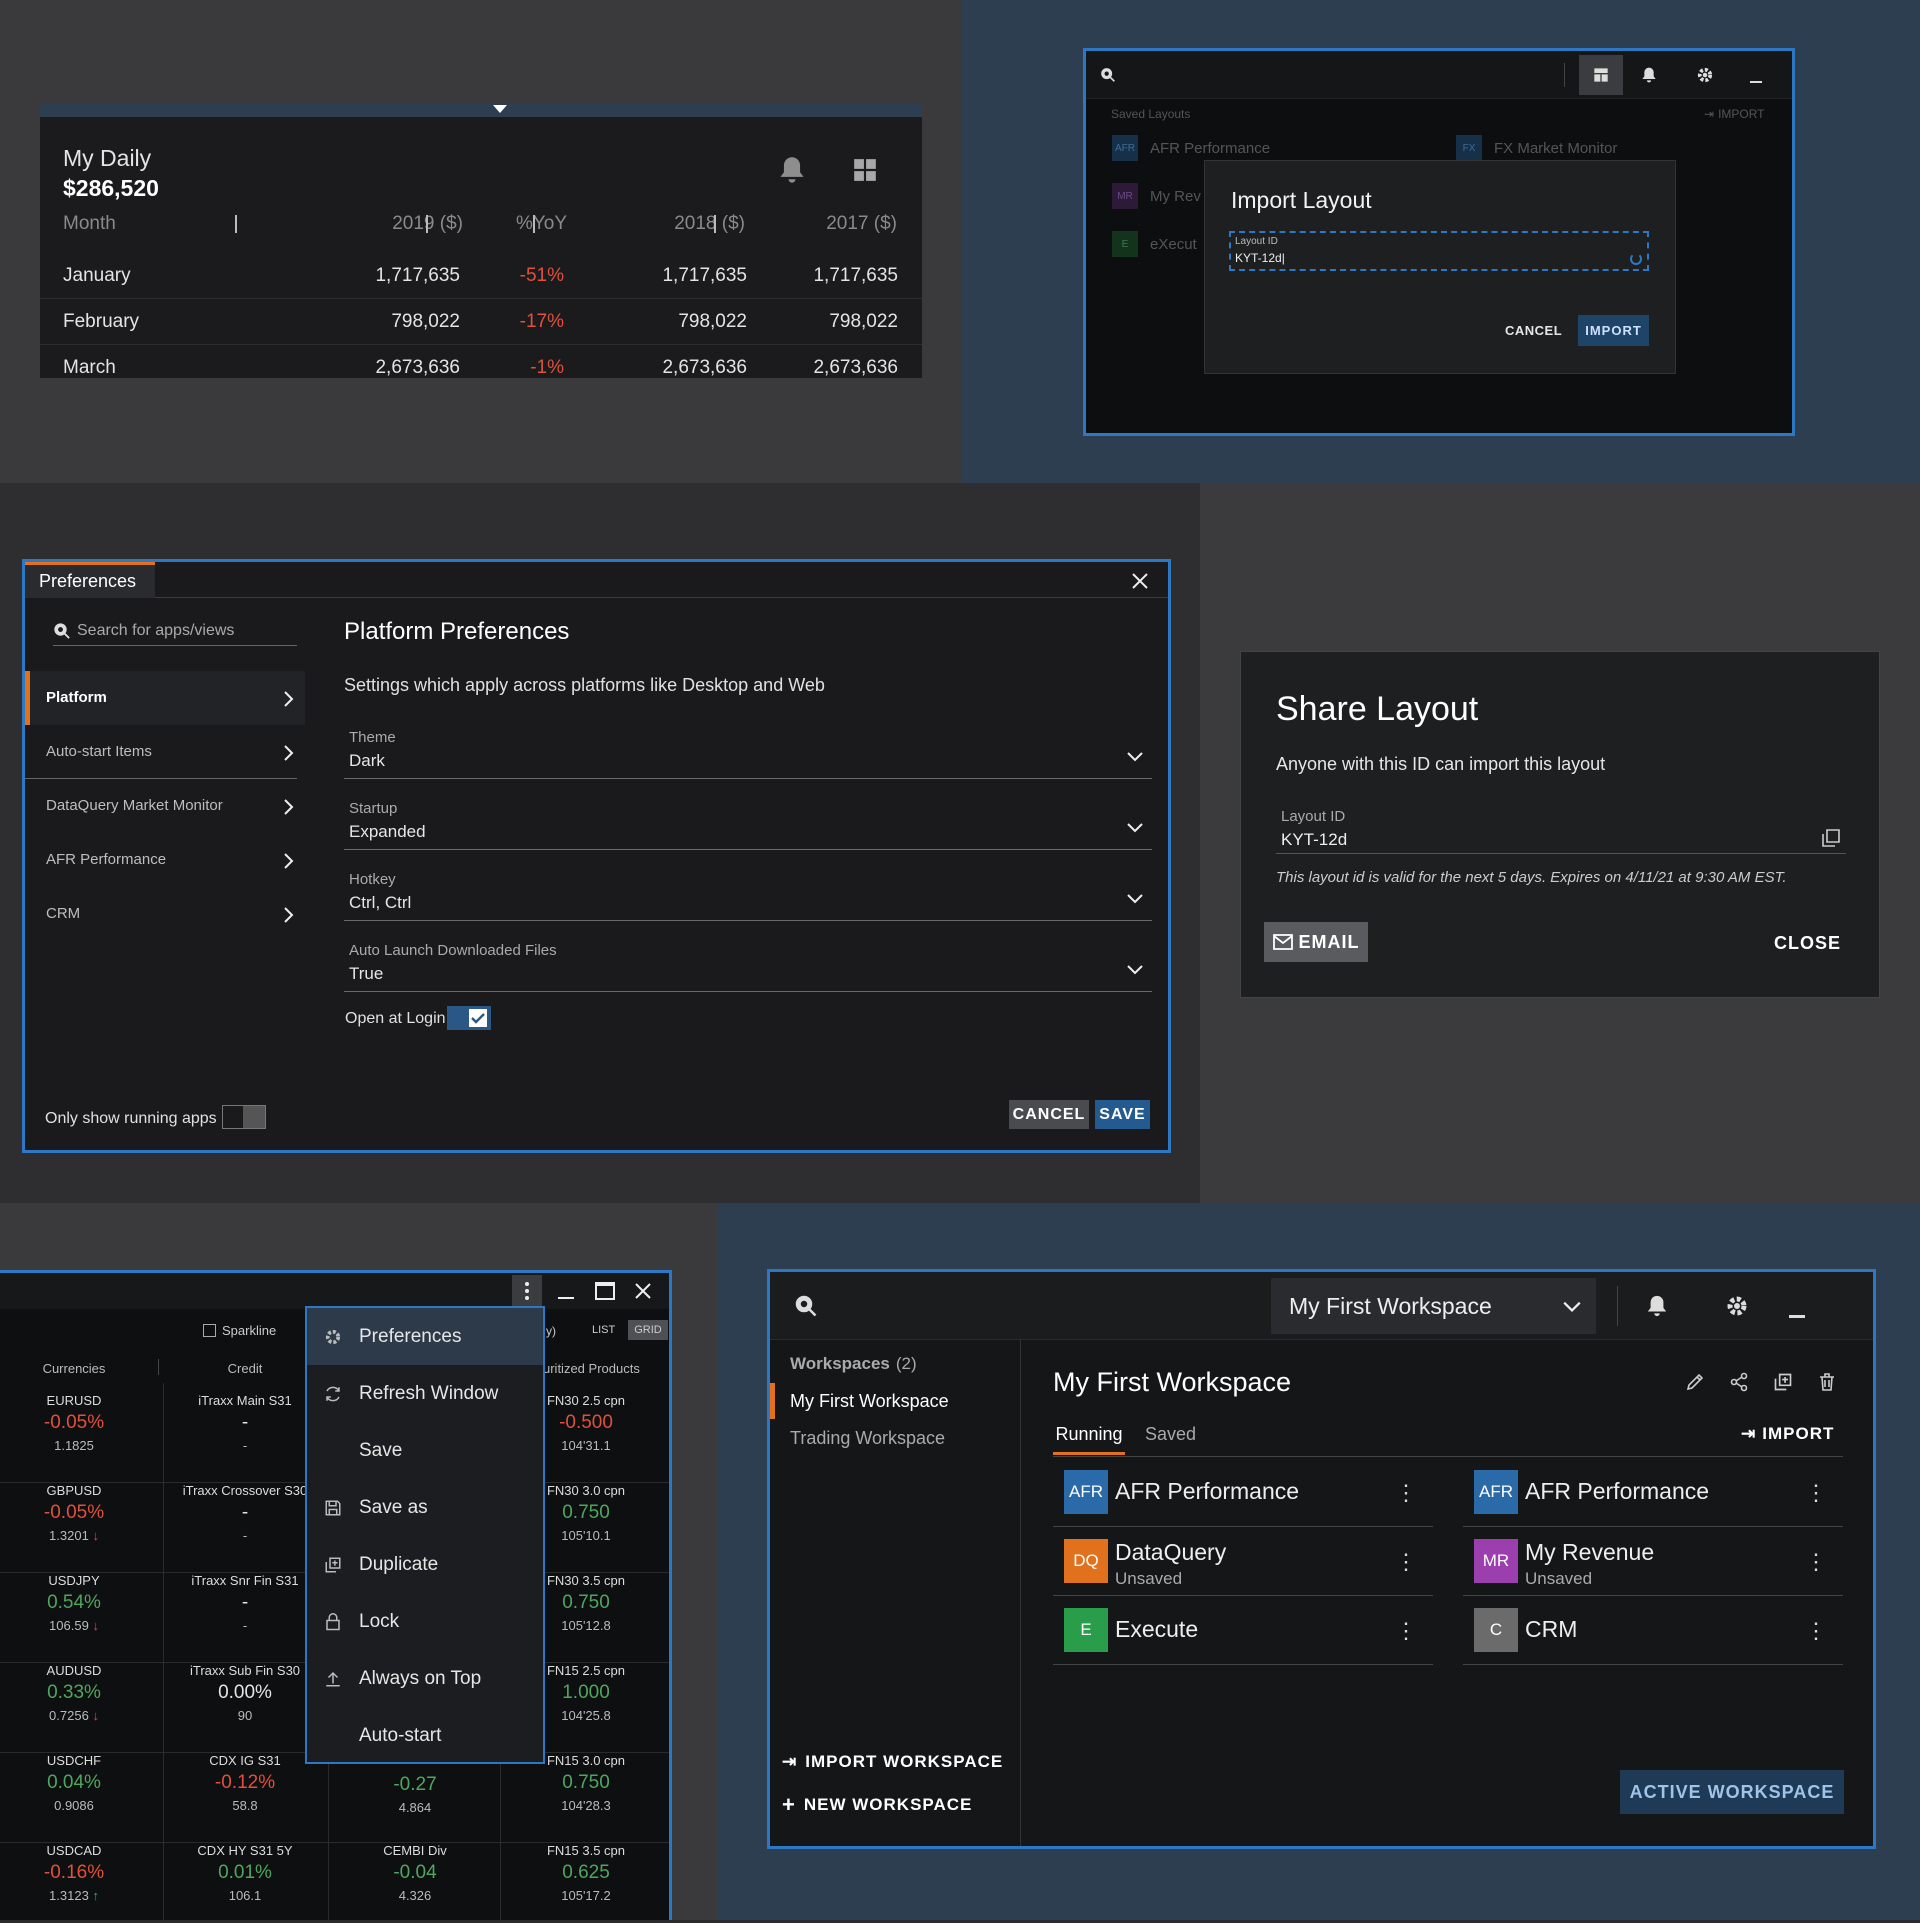 The width and height of the screenshot is (1920, 1923). I want to click on cell-price: -, so click(245, 1535).